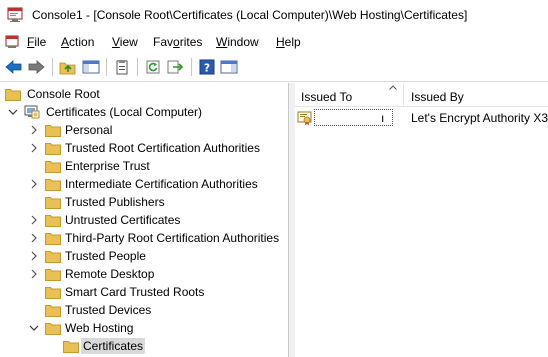 The image size is (548, 357). Describe the element at coordinates (437, 97) in the screenshot. I see `column-header-issued-by: Issued By` at that location.